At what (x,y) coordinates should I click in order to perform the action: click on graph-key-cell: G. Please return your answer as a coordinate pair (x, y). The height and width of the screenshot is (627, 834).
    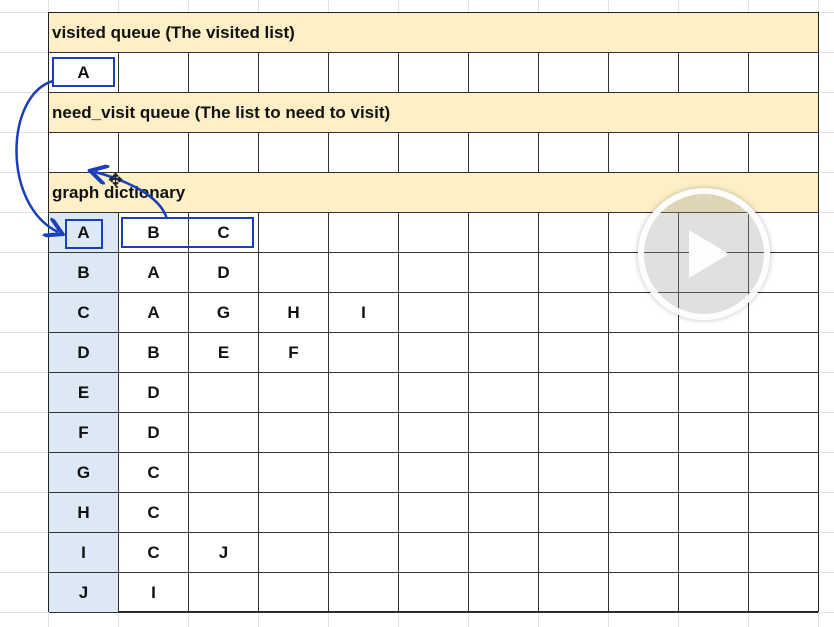
    Looking at the image, I should click on (84, 473).